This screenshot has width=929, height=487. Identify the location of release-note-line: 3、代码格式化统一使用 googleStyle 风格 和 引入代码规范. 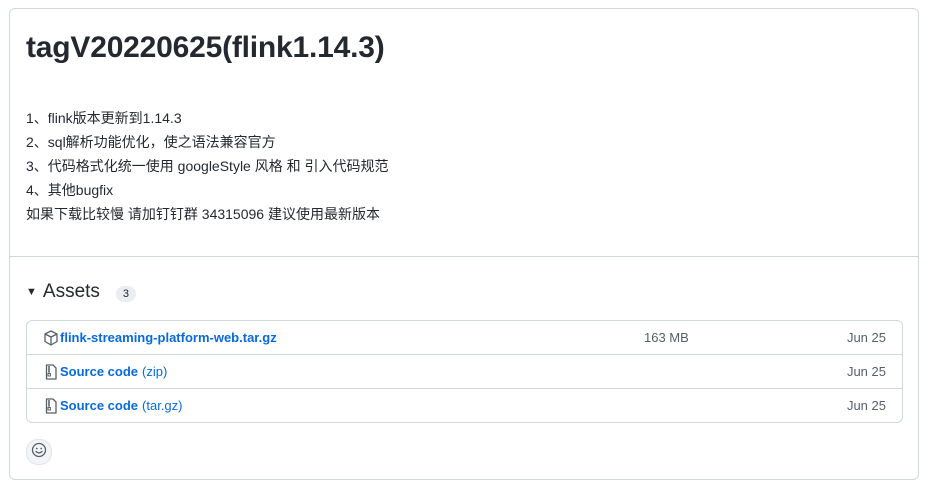
(207, 166).